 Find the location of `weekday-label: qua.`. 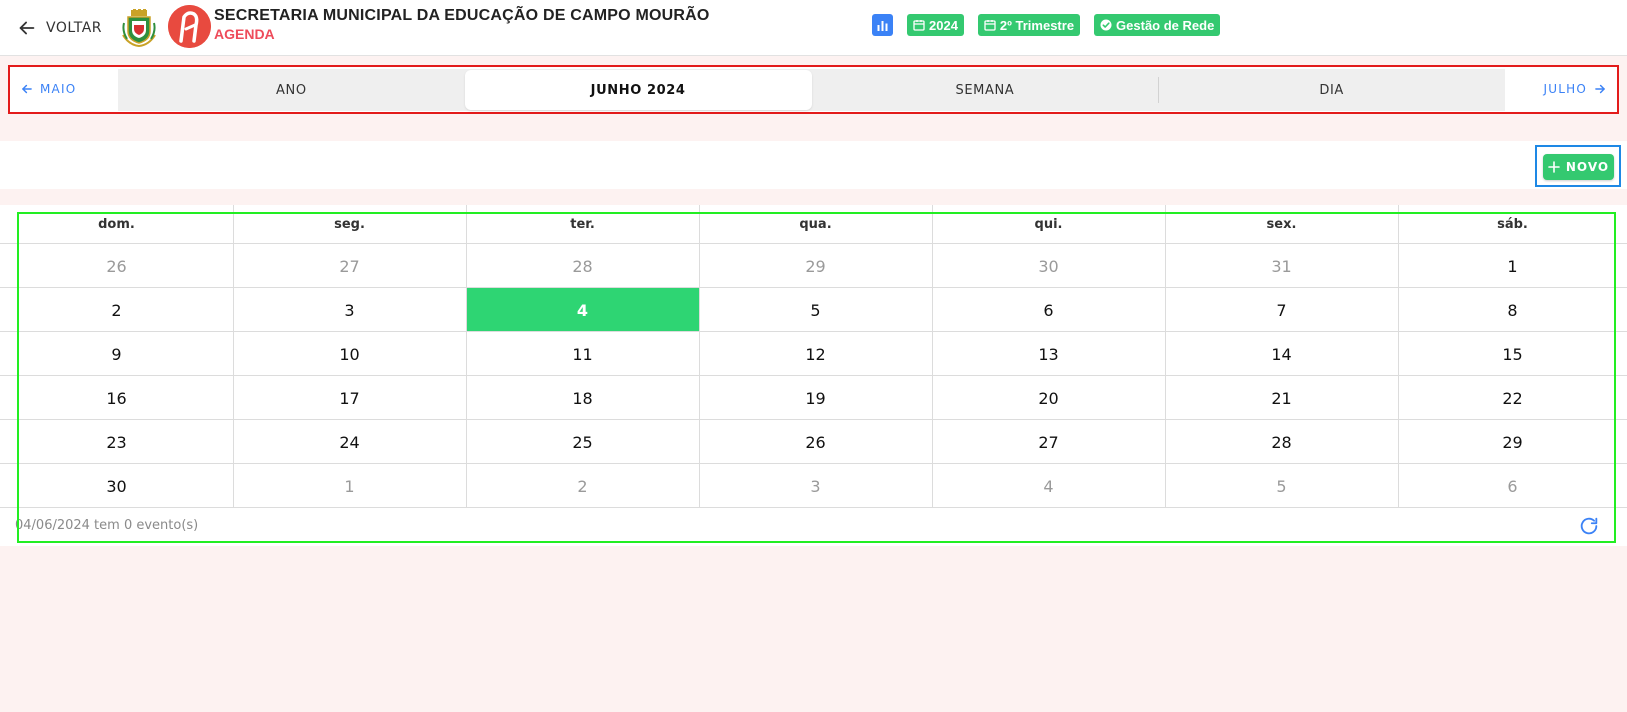

weekday-label: qua. is located at coordinates (815, 224).